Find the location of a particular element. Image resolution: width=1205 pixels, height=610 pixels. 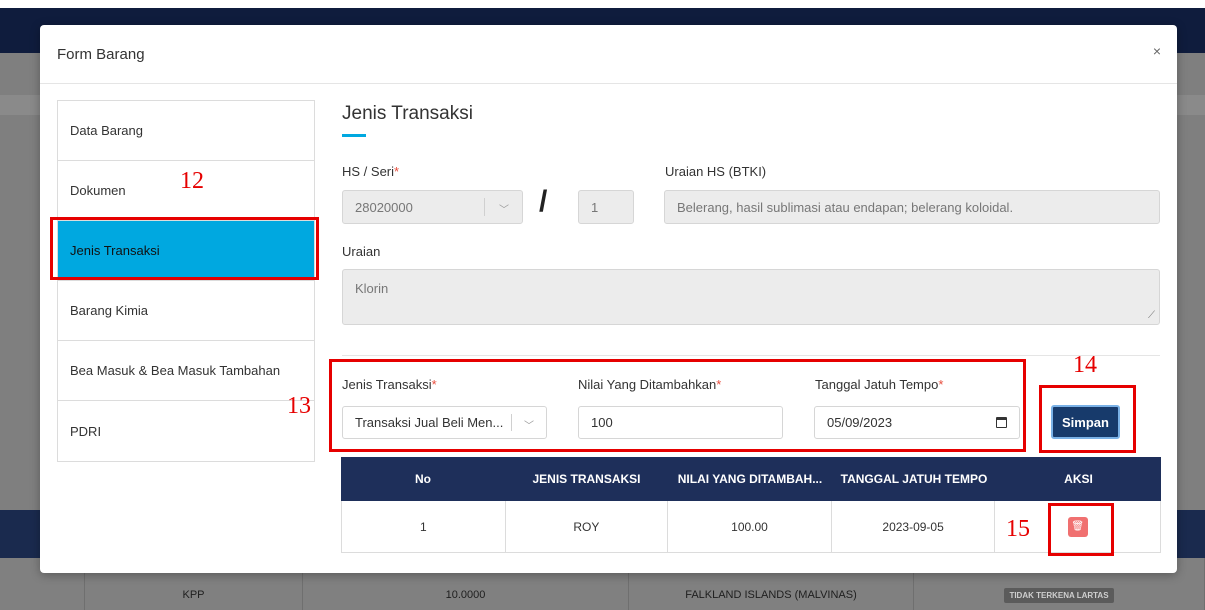

nav-item-barang-kimia: Barang Kimia is located at coordinates (186, 311).